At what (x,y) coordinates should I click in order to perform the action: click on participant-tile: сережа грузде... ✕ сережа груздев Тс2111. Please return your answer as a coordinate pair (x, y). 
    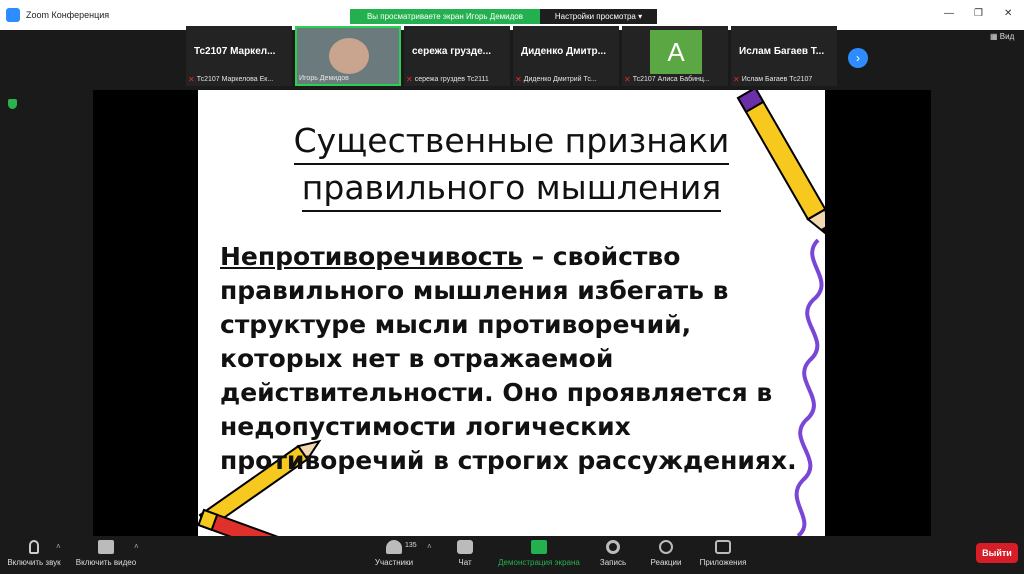
    Looking at the image, I should click on (457, 56).